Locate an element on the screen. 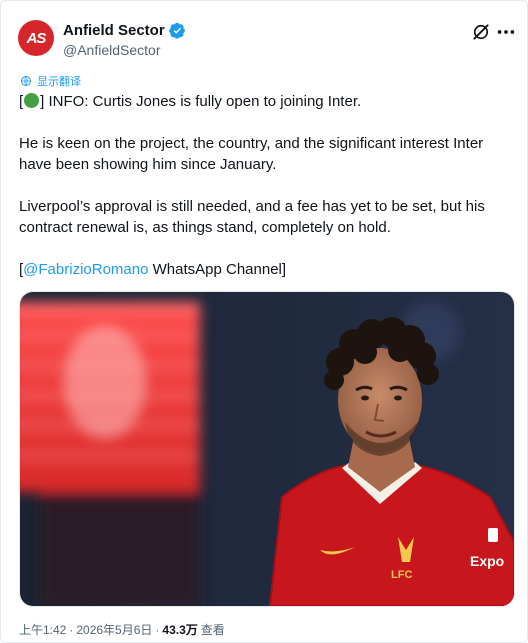 Image resolution: width=528 pixels, height=643 pixels. verified-badge-icon is located at coordinates (176, 30).